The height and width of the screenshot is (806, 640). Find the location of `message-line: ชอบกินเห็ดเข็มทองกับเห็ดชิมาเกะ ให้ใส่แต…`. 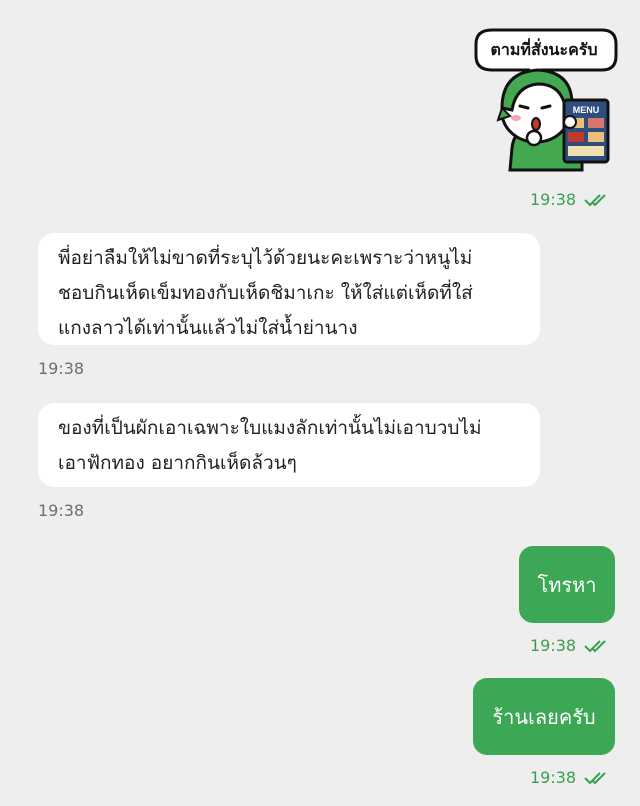

message-line: ชอบกินเห็ดเข็มทองกับเห็ดชิมาเกะ ให้ใส่แต… is located at coordinates (265, 293).